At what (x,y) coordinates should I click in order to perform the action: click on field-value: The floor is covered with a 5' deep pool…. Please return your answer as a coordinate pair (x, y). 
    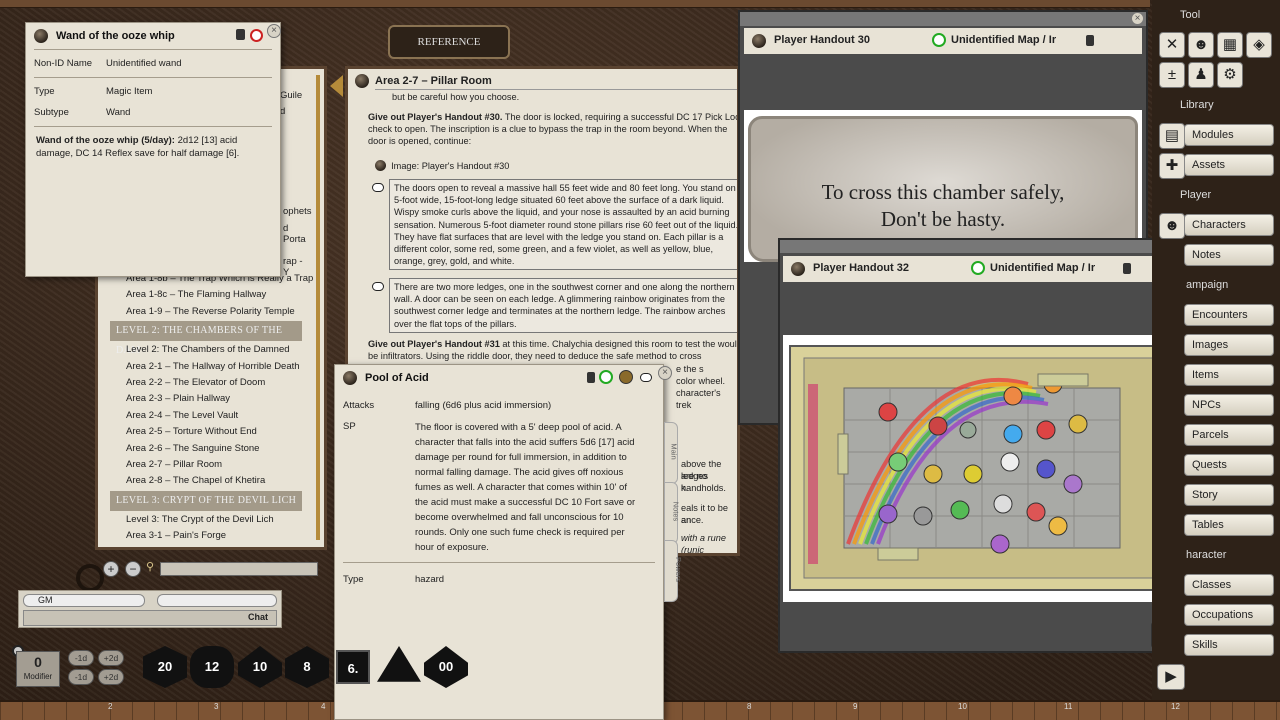
    Looking at the image, I should click on (526, 487).